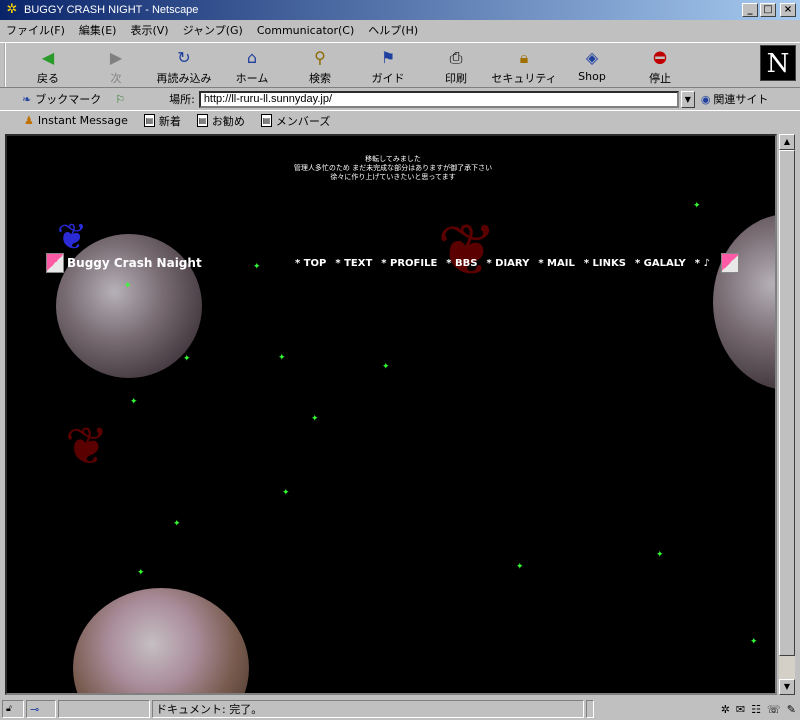 This screenshot has height=720, width=800. Describe the element at coordinates (388, 78) in the screenshot. I see `guide-label: ガイド` at that location.